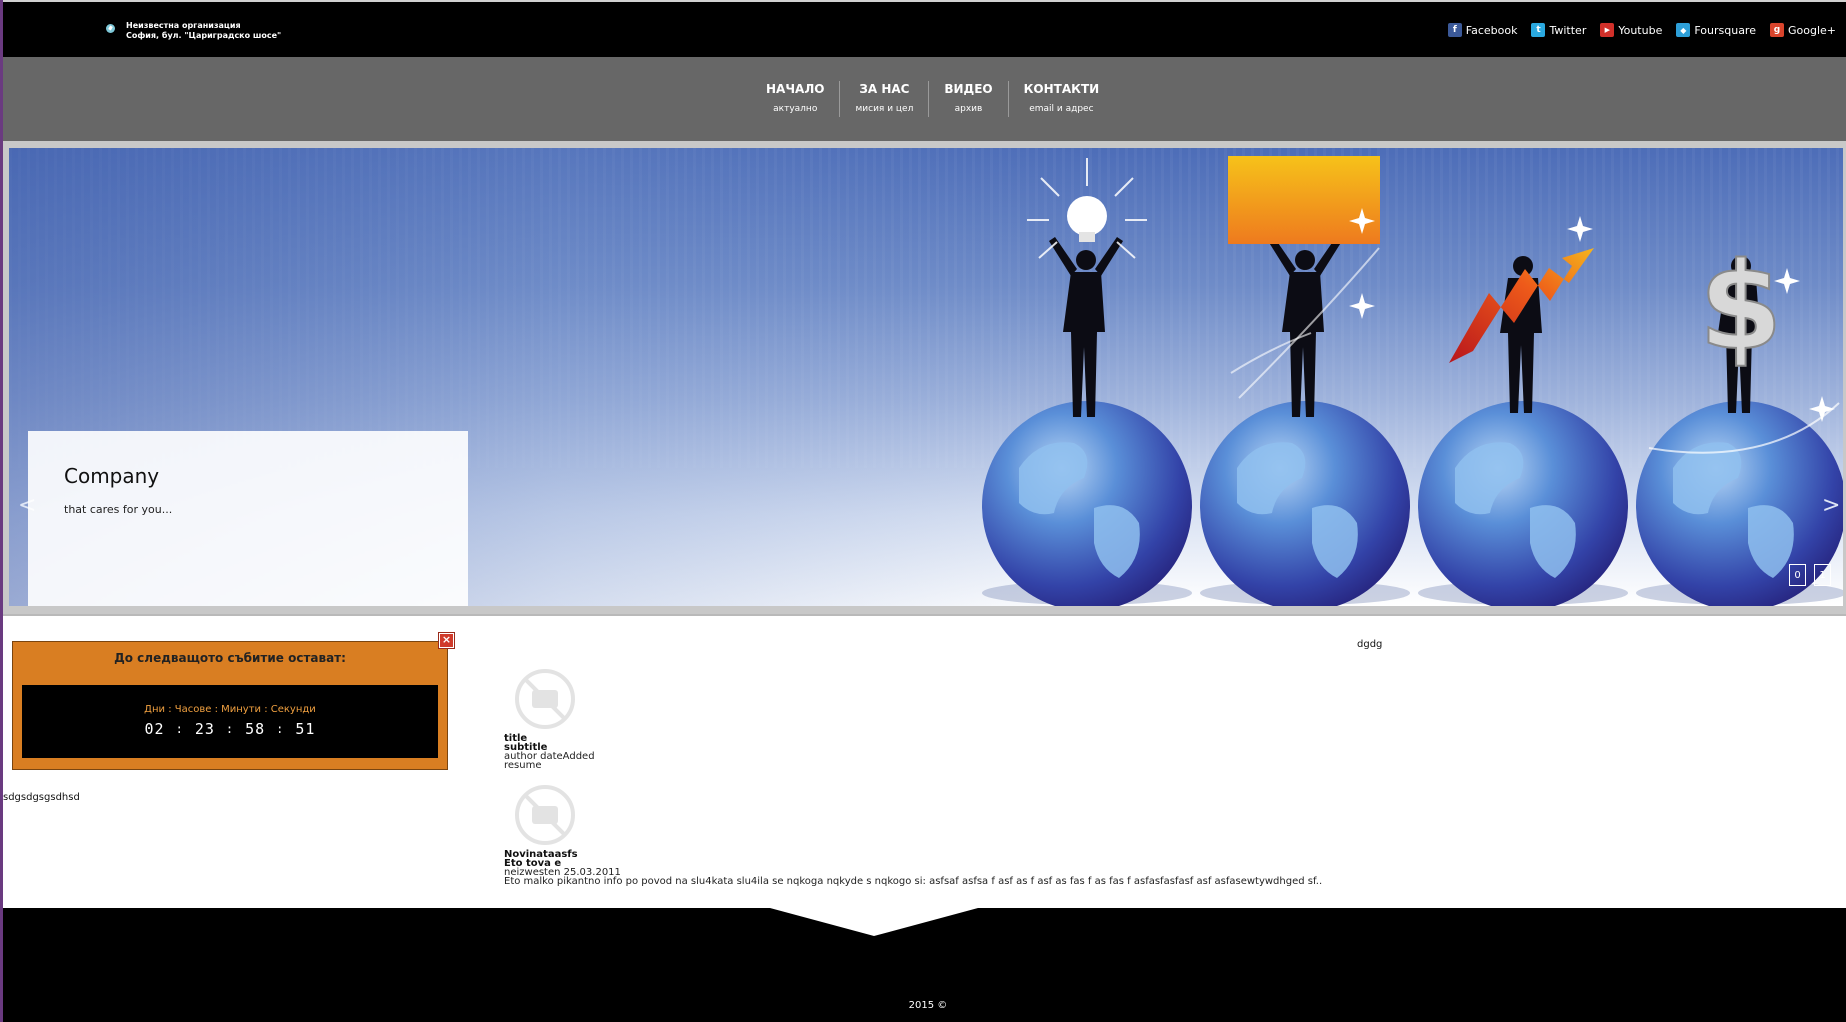  I want to click on countdown-title: До следващото събитие остават:, so click(230, 658).